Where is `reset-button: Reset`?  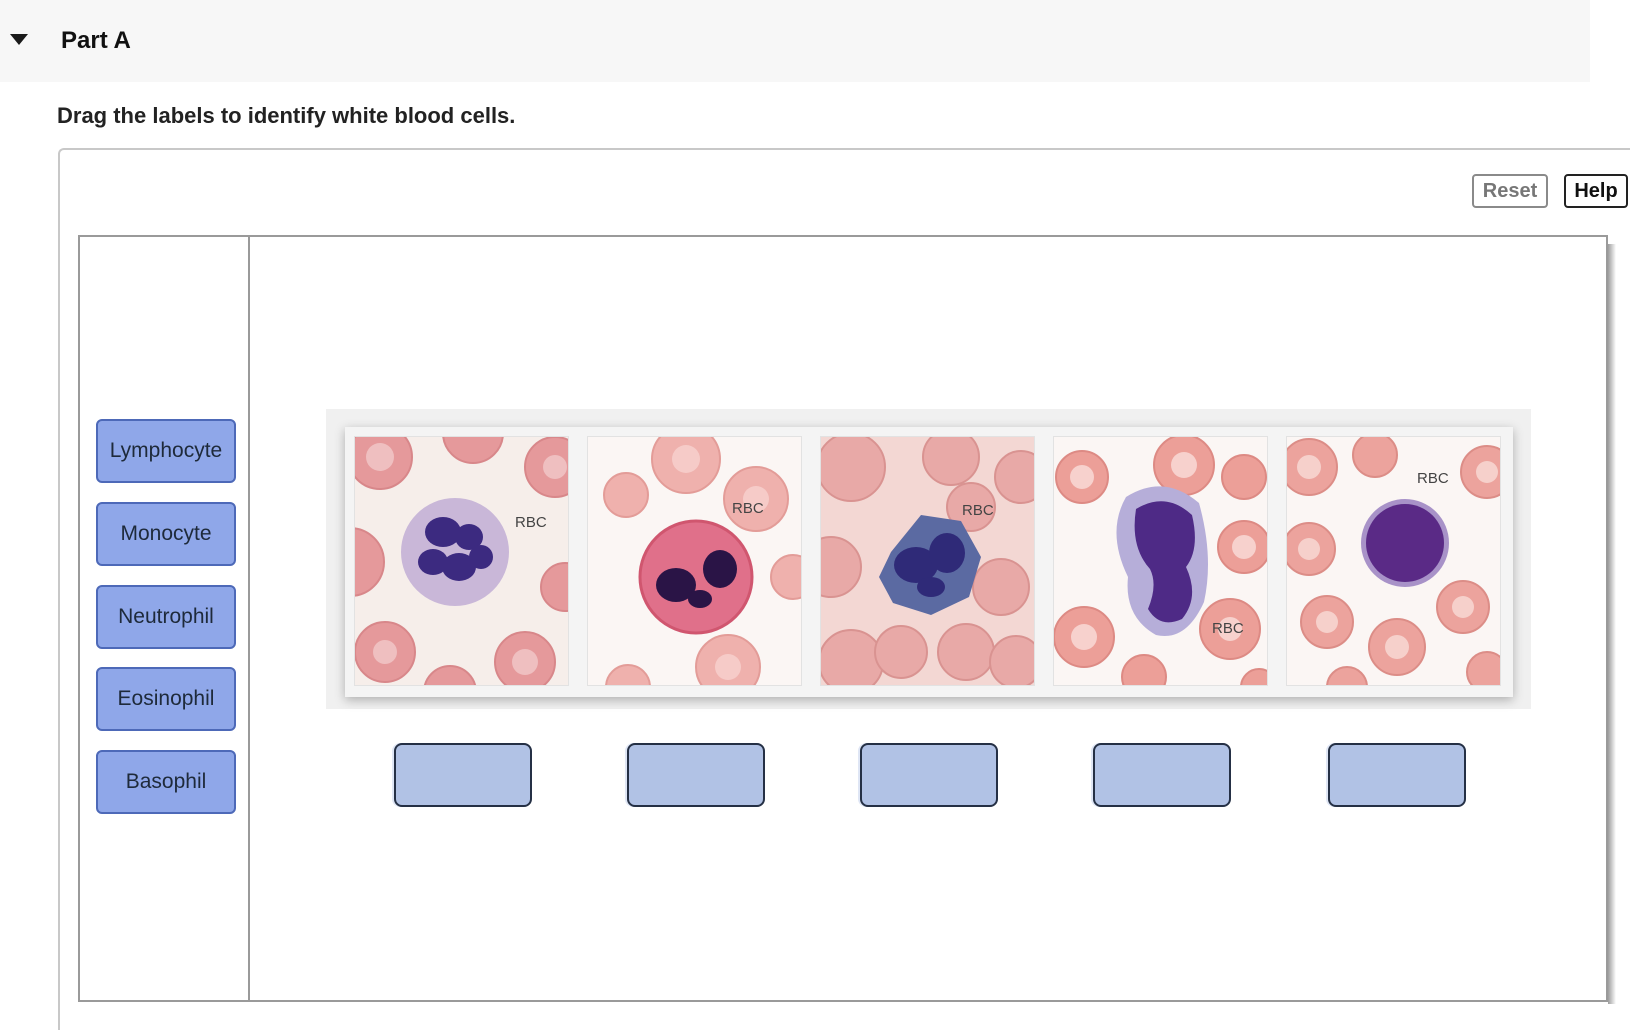 reset-button: Reset is located at coordinates (1510, 191).